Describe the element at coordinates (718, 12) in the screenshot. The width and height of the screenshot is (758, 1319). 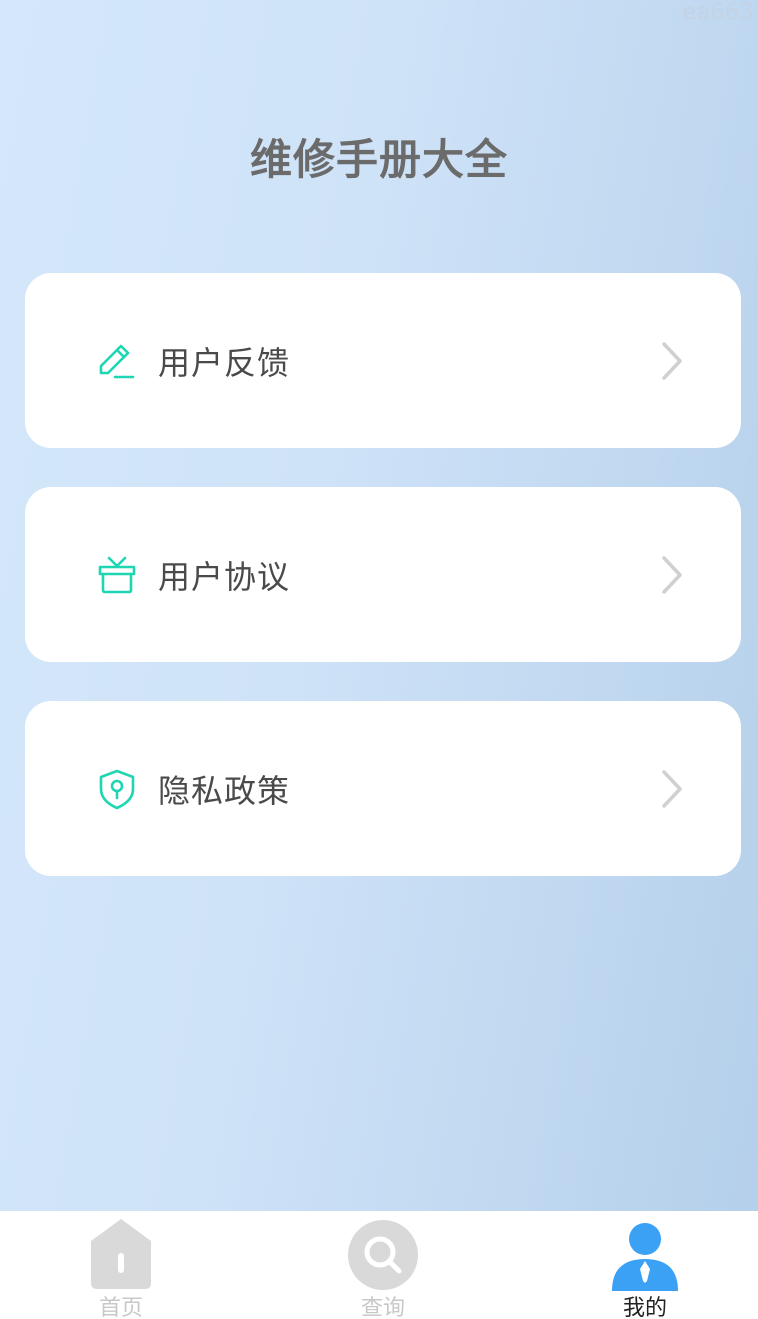
I see `watermark: ea663` at that location.